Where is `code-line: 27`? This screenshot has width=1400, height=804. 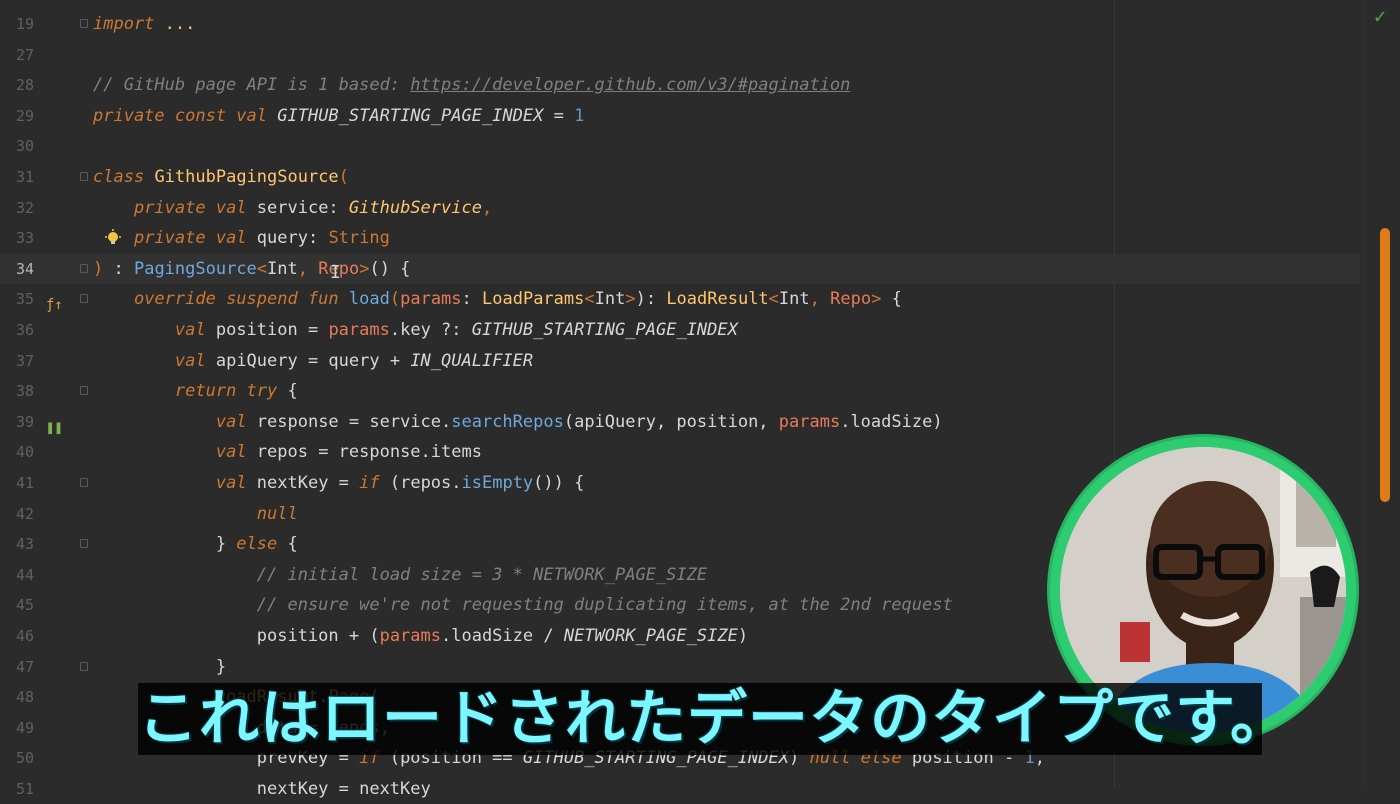 code-line: 27 is located at coordinates (680, 55).